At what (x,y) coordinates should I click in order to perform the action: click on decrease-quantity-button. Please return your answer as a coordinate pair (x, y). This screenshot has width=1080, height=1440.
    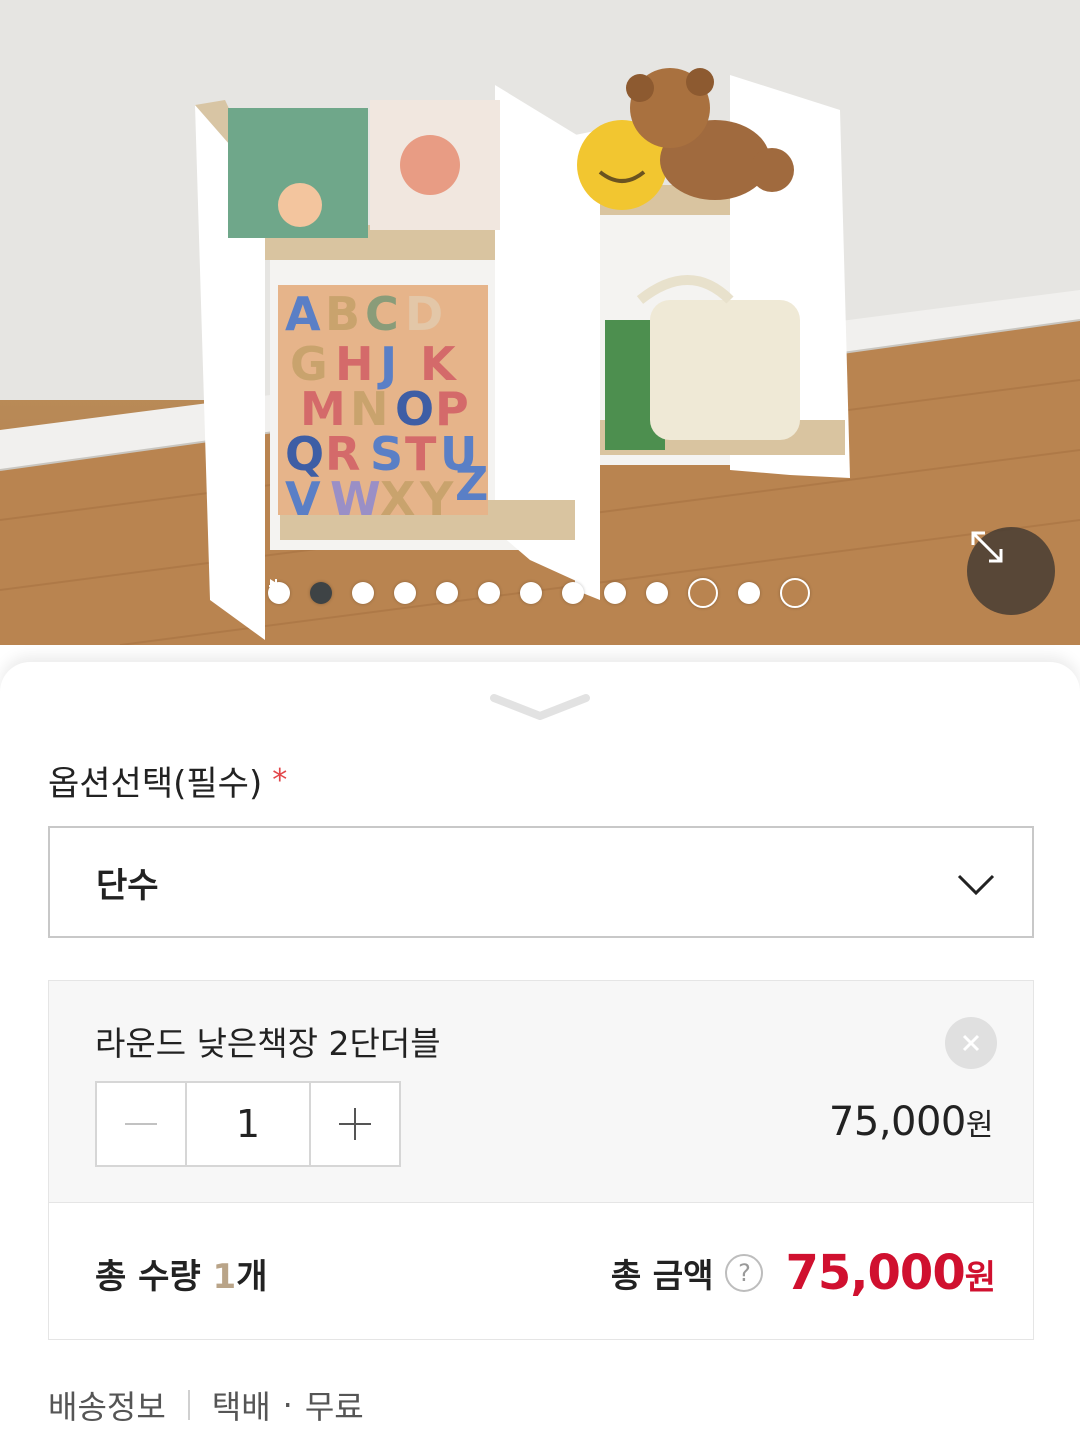
    Looking at the image, I should click on (141, 1124).